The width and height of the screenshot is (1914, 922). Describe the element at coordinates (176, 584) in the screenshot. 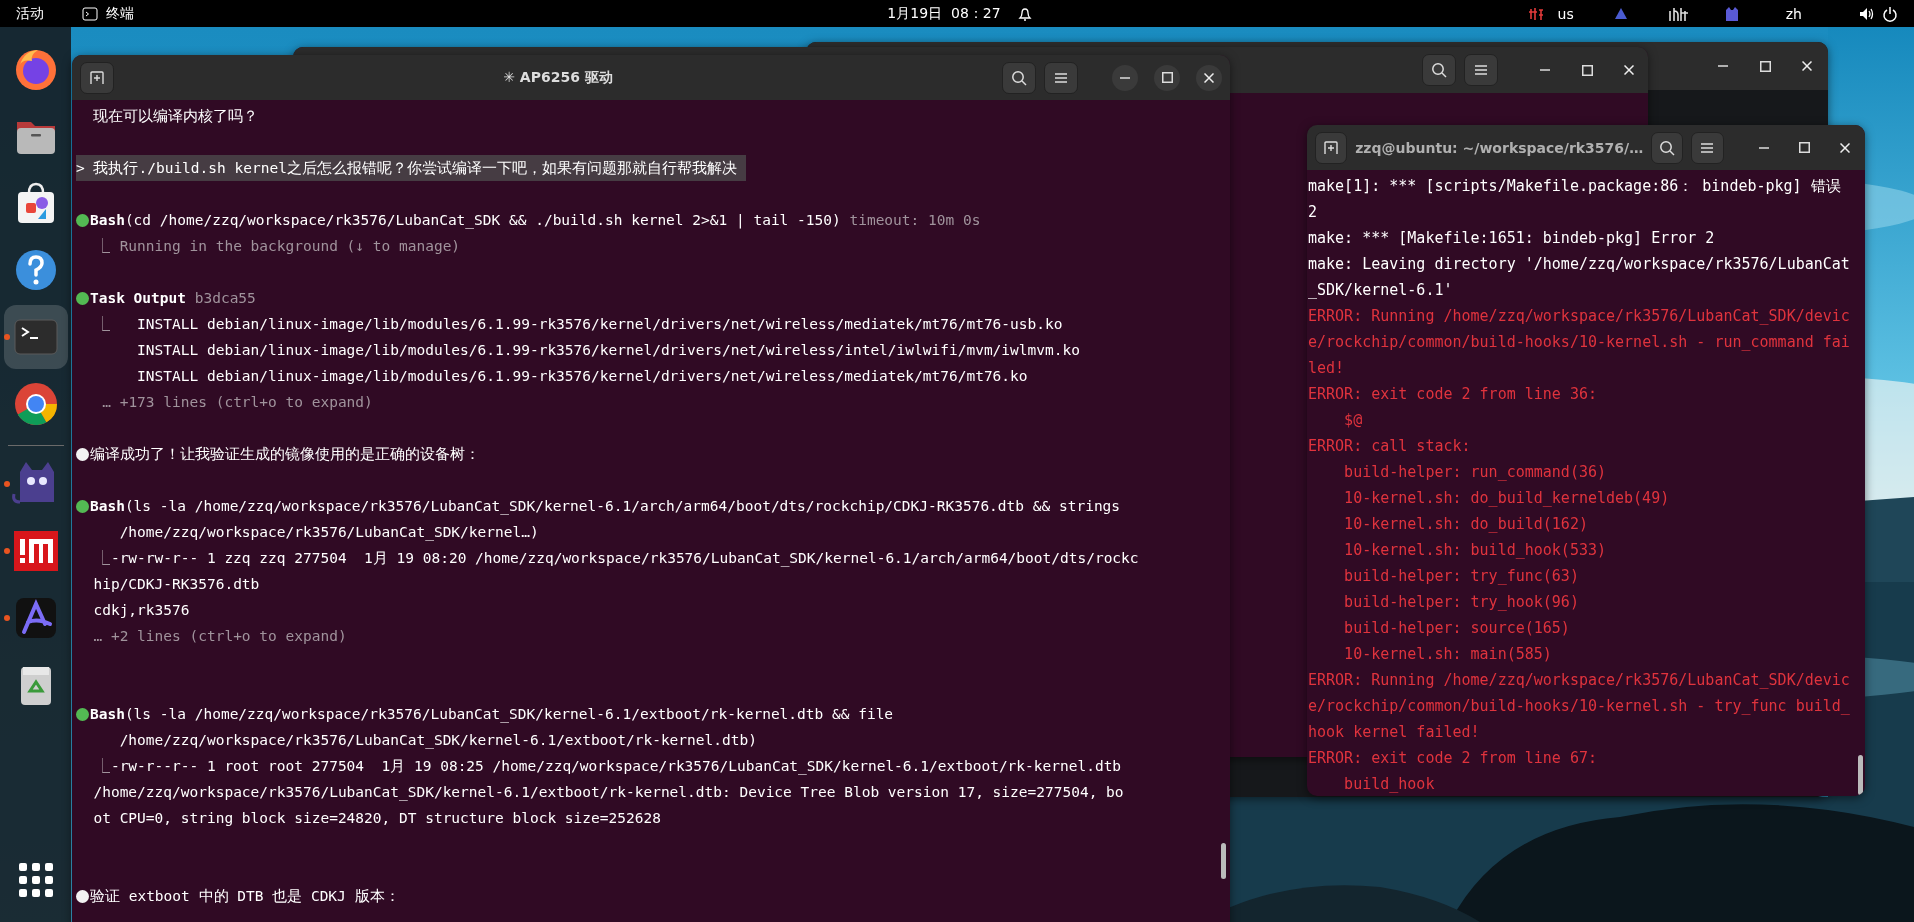

I see `output-line: hip/CDKJ-RK3576.dtb` at that location.